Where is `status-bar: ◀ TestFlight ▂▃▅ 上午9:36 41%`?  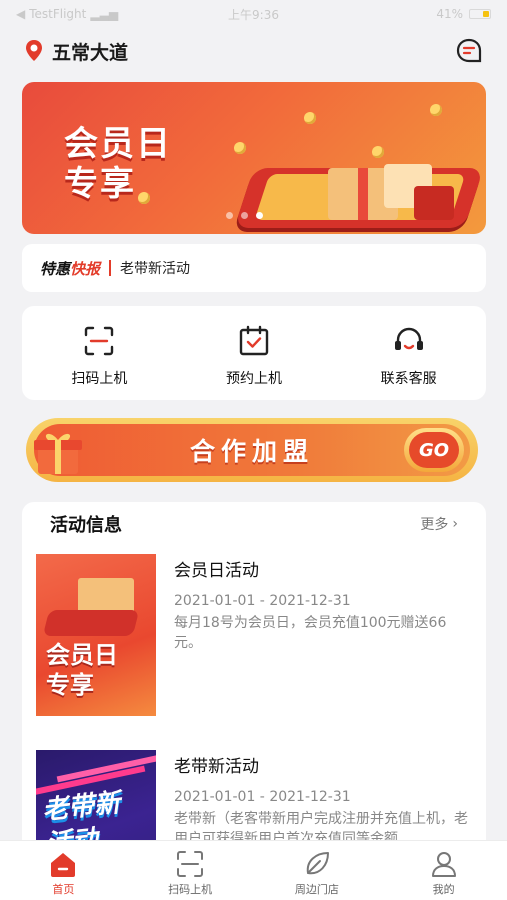 status-bar: ◀ TestFlight ▂▃▅ 上午9:36 41% is located at coordinates (253, 14).